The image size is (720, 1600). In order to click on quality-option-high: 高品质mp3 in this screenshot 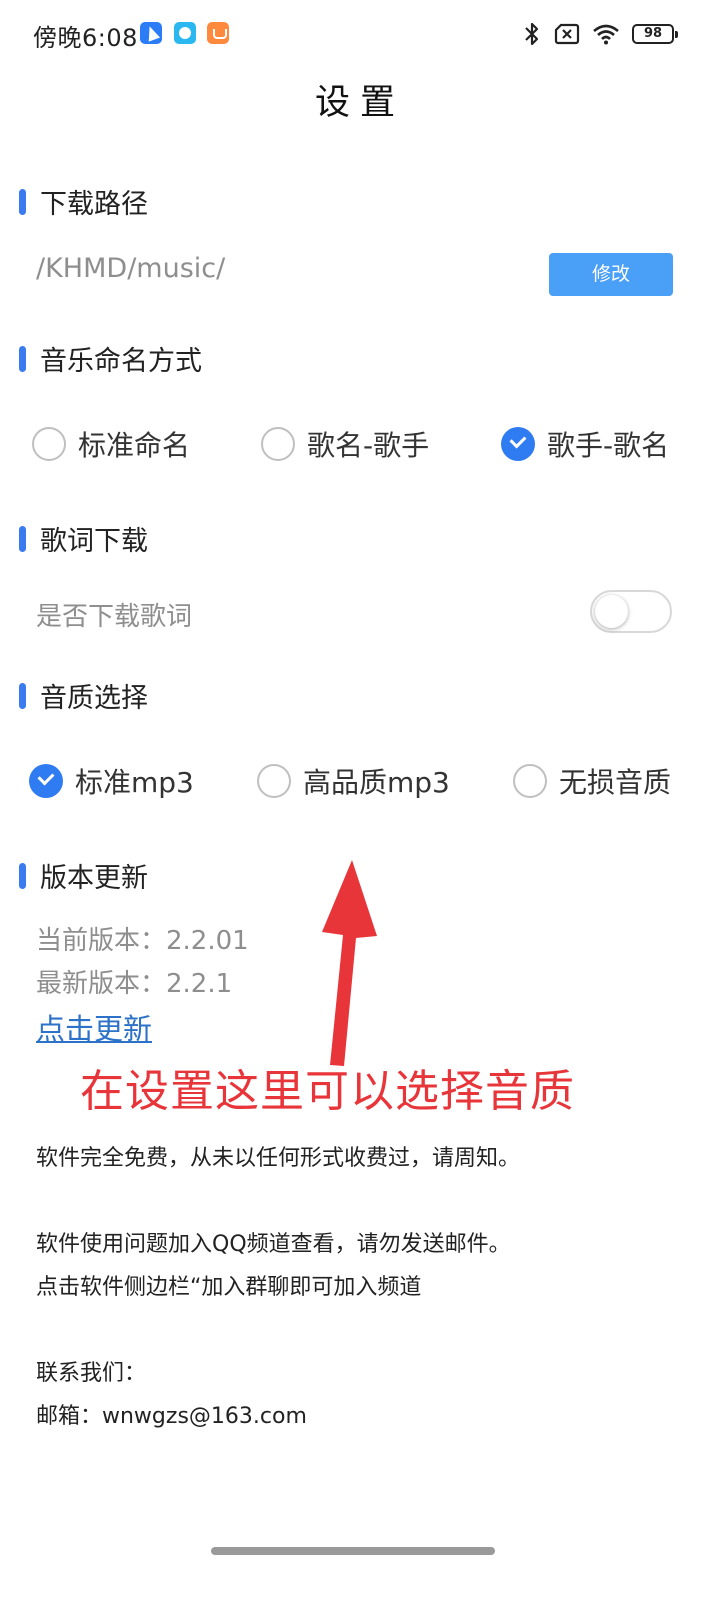, I will do `click(353, 781)`.